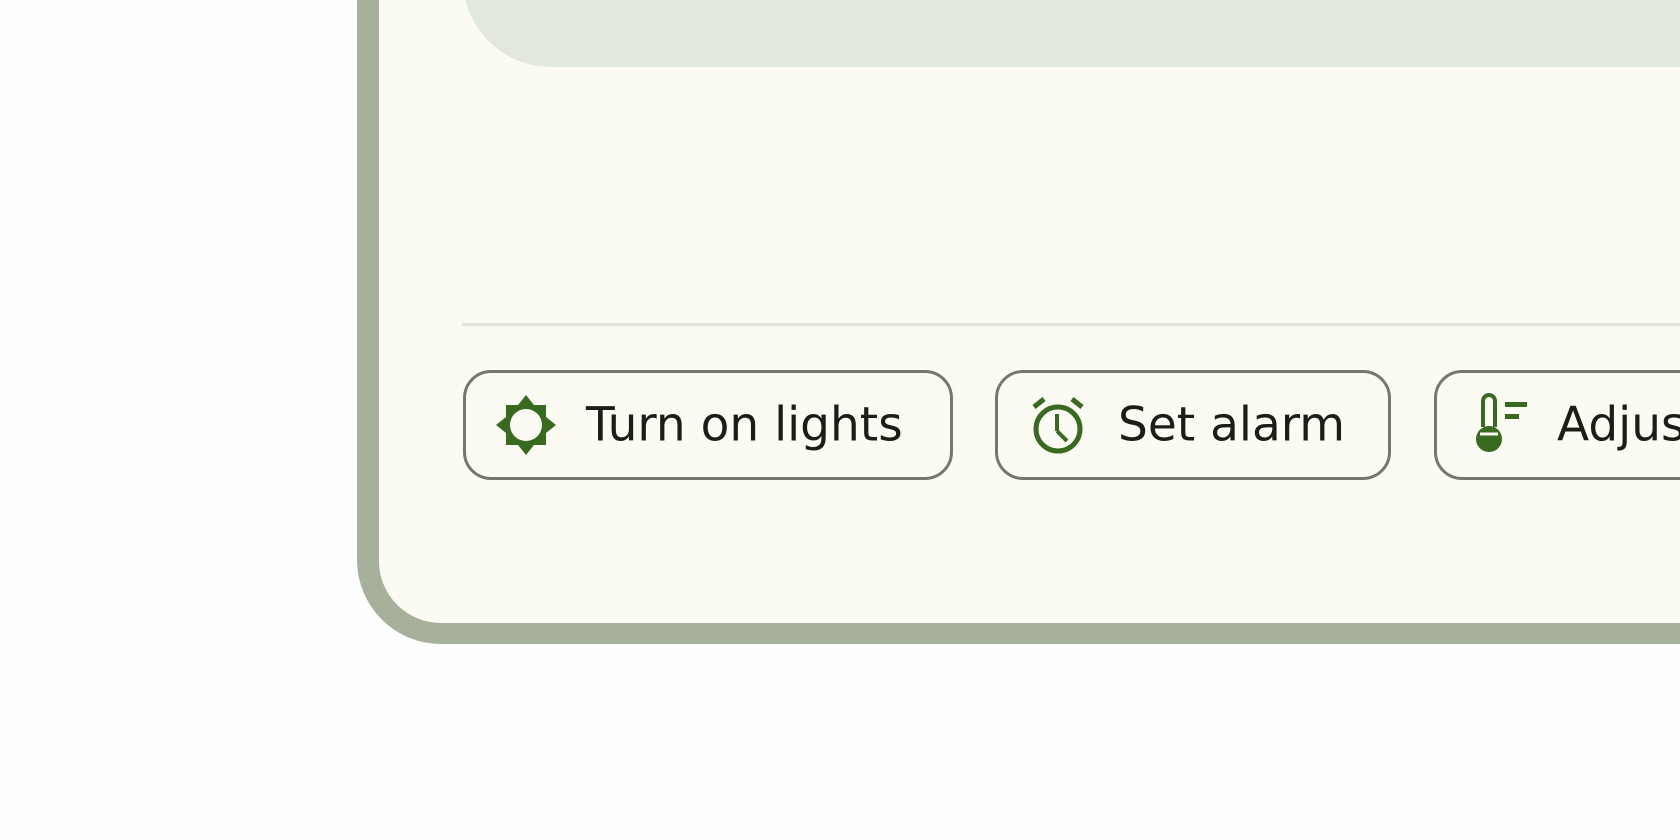  Describe the element at coordinates (1501, 422) in the screenshot. I see `thermostat-icon` at that location.